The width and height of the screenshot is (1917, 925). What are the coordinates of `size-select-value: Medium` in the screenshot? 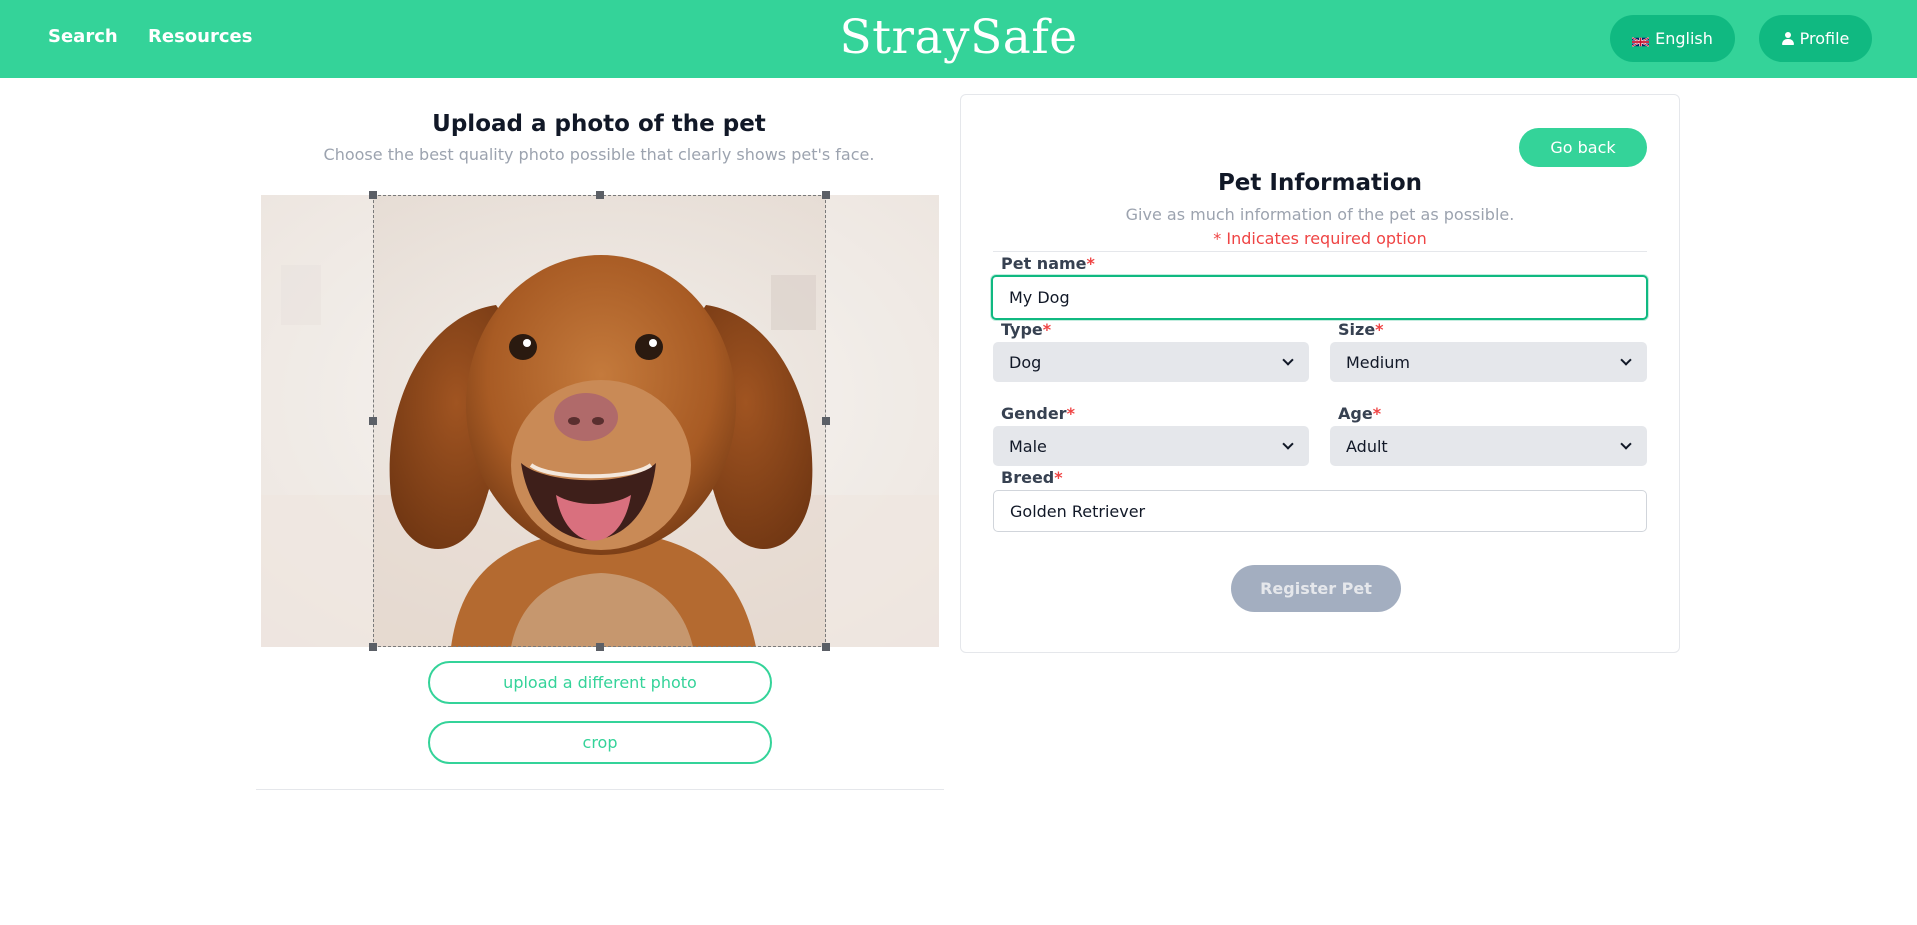 It's located at (1378, 362).